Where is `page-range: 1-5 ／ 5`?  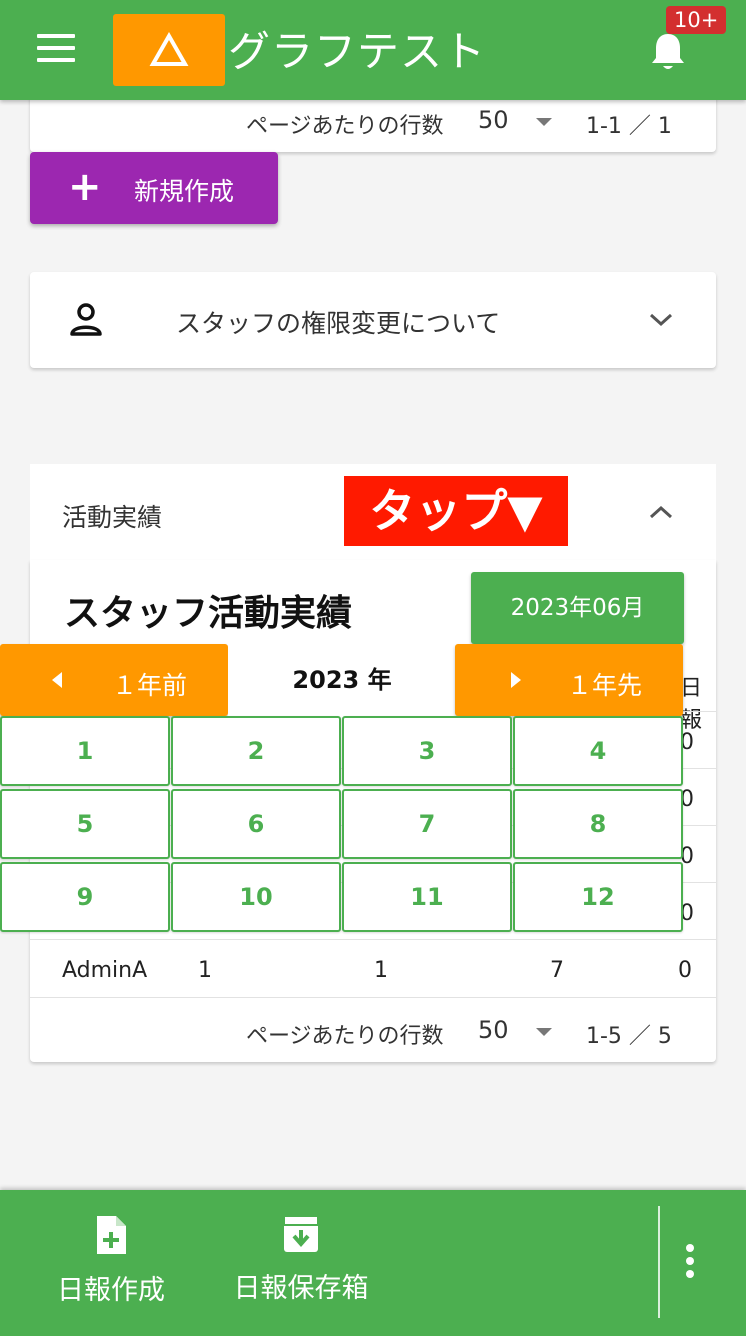
page-range: 1-5 ／ 5 is located at coordinates (629, 1036).